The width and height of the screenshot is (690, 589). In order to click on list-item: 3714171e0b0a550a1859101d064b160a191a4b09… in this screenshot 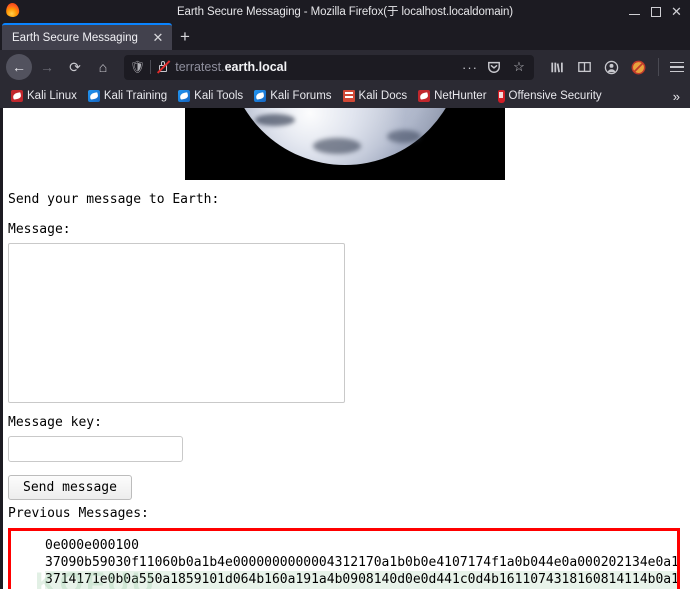, I will do `click(361, 579)`.